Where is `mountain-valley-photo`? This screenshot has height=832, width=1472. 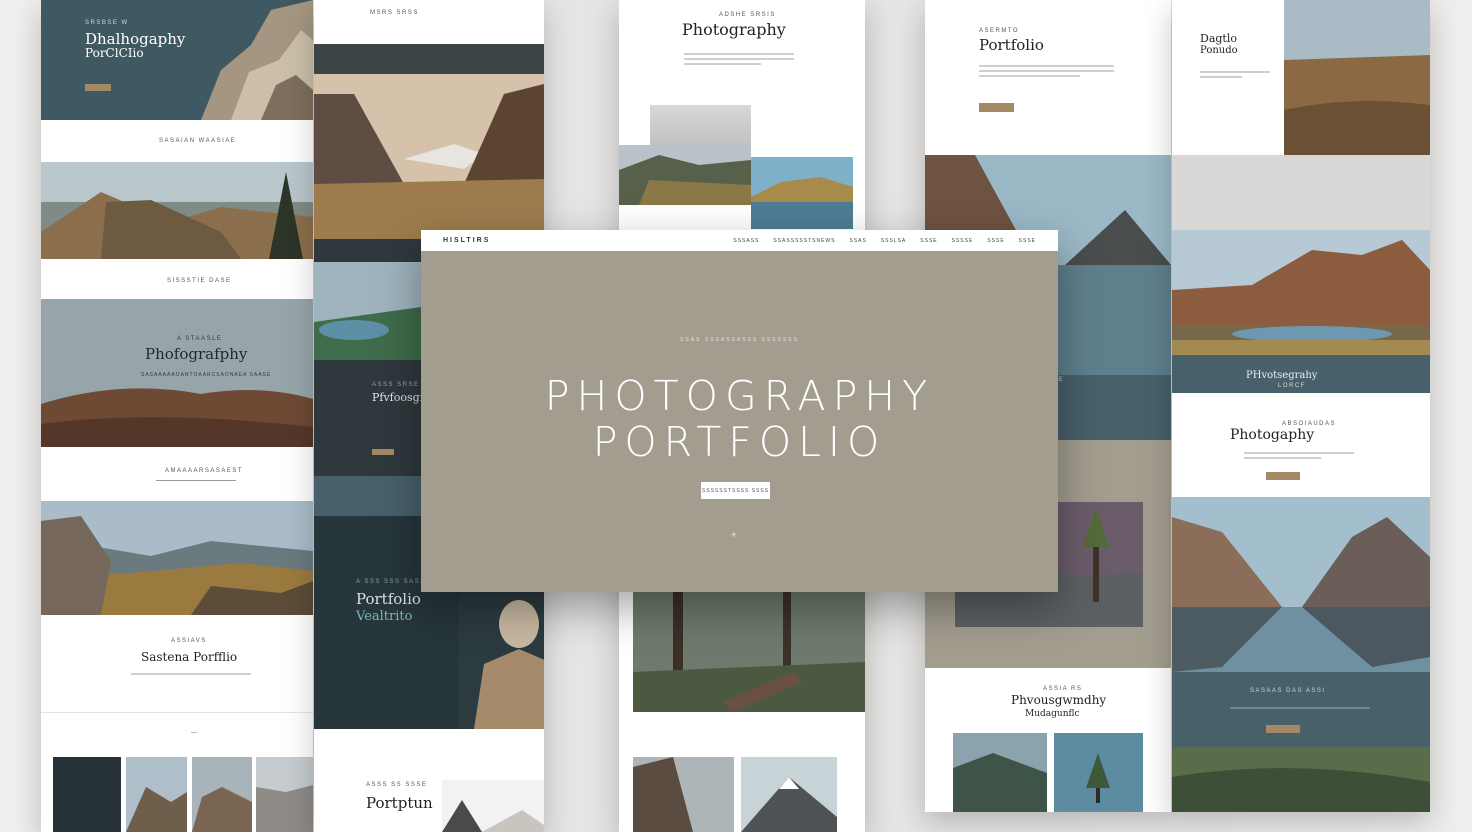 mountain-valley-photo is located at coordinates (177, 558).